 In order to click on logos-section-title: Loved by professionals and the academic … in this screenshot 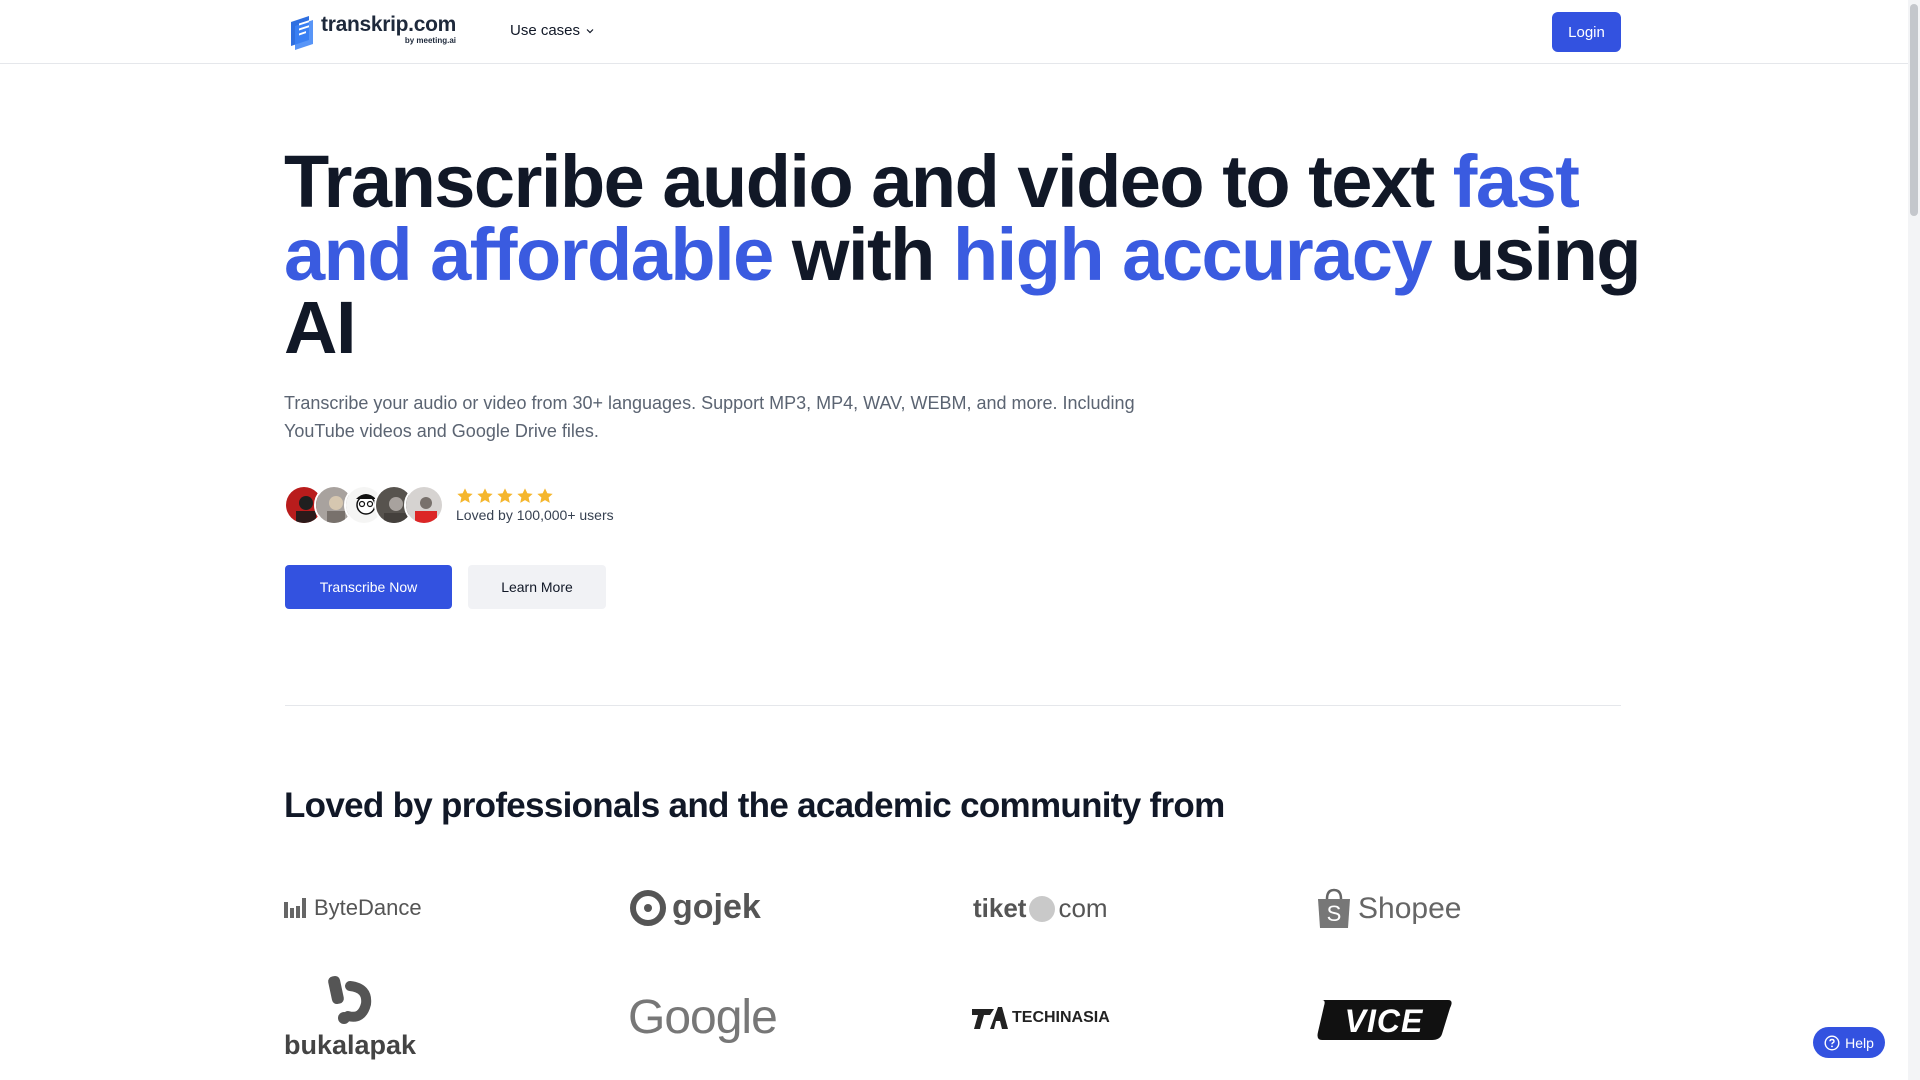, I will do `click(754, 805)`.